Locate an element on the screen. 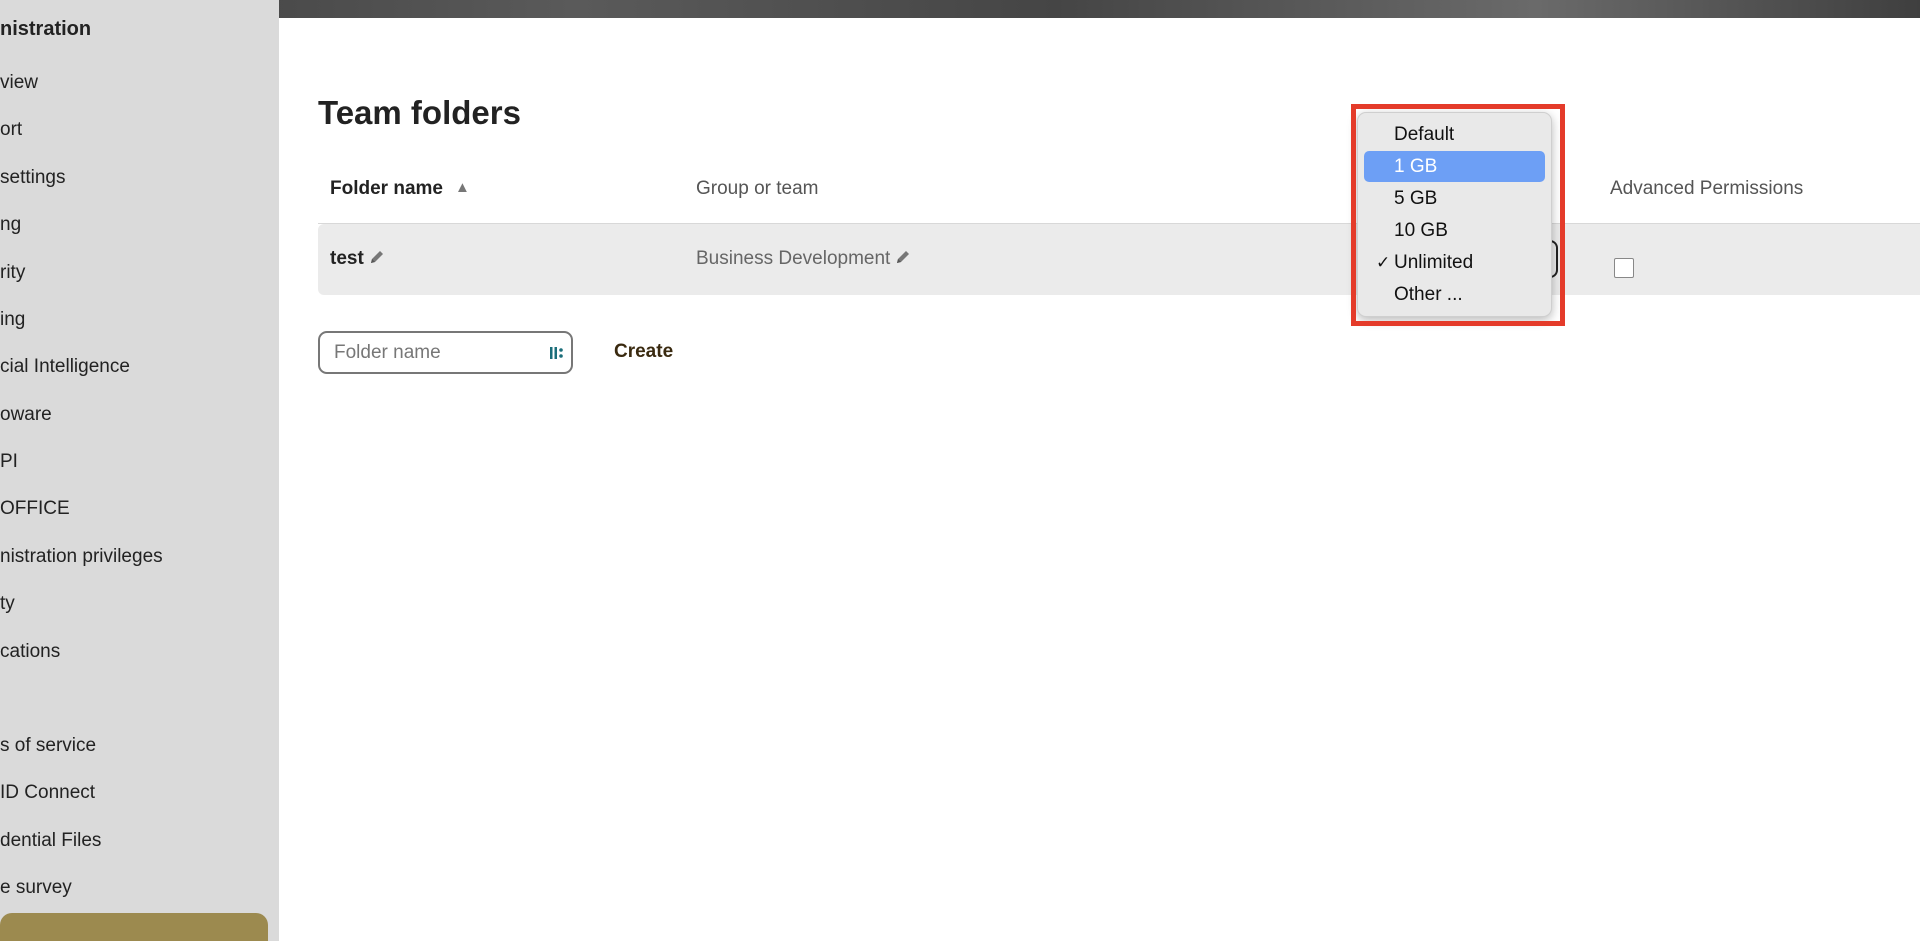  sidebar-item-sharing: ng is located at coordinates (10, 225).